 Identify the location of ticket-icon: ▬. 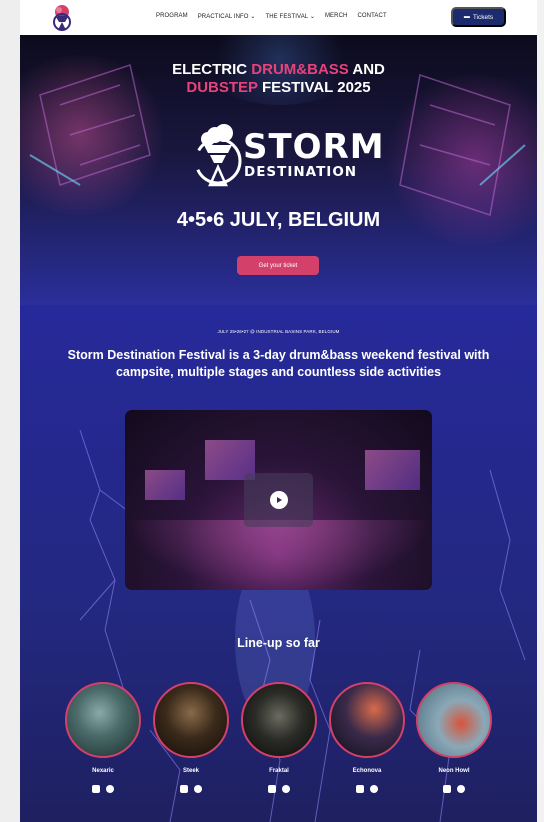
(466, 17).